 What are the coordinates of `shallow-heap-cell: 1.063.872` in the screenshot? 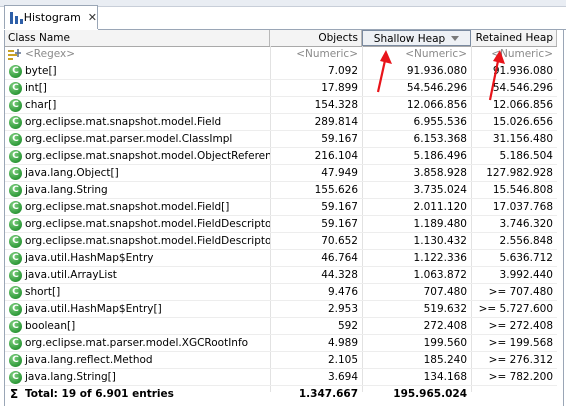 It's located at (440, 275).